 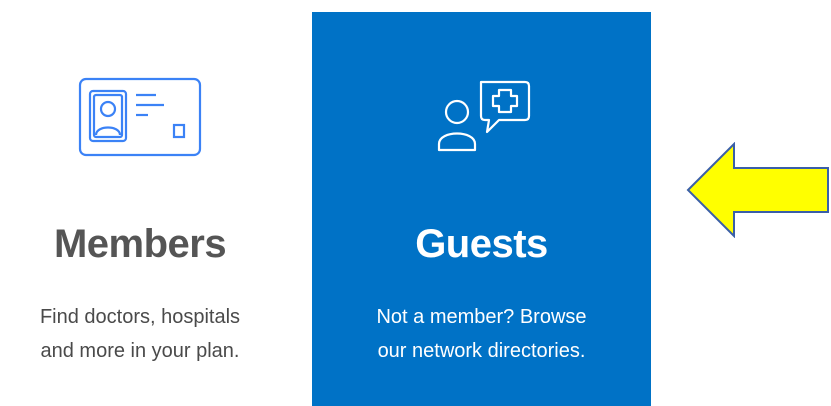 What do you see at coordinates (481, 351) in the screenshot?
I see `guests-description-line: our network directories.` at bounding box center [481, 351].